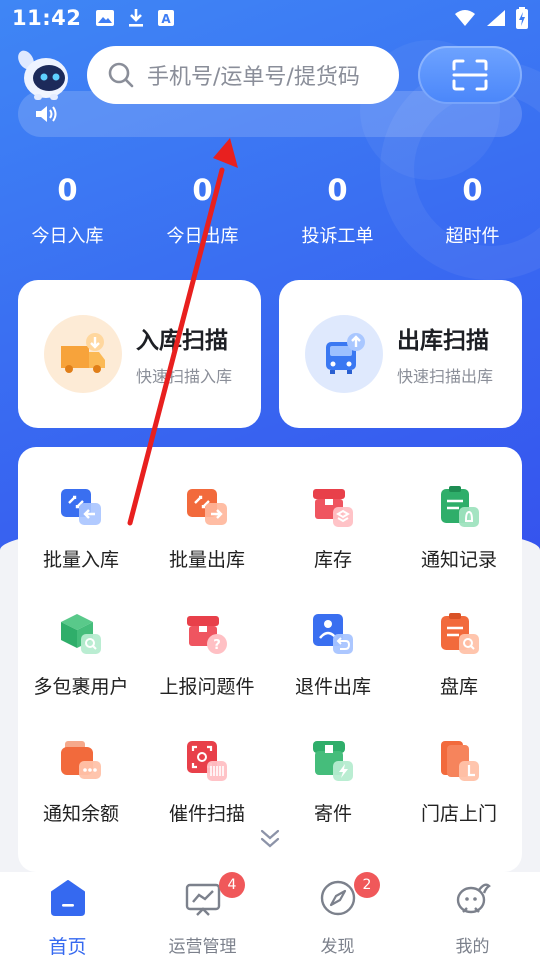 The height and width of the screenshot is (960, 540). I want to click on card-subtitle: 快速扫描出库, so click(445, 376).